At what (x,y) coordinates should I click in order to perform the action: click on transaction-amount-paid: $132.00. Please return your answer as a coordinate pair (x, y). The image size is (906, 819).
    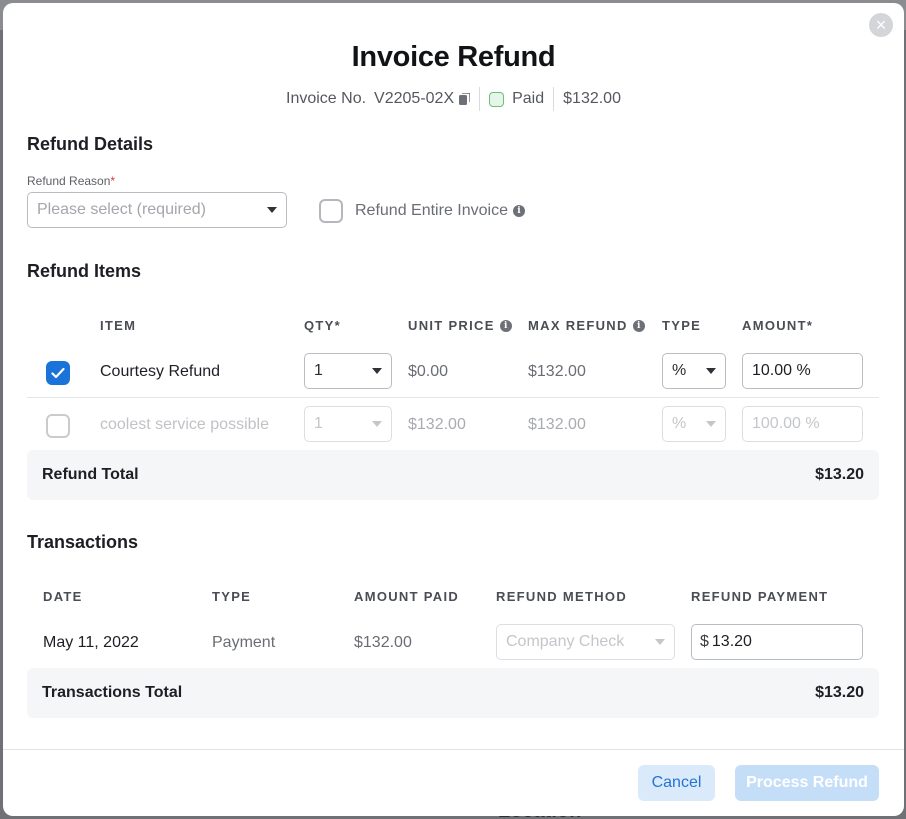
    Looking at the image, I should click on (383, 642).